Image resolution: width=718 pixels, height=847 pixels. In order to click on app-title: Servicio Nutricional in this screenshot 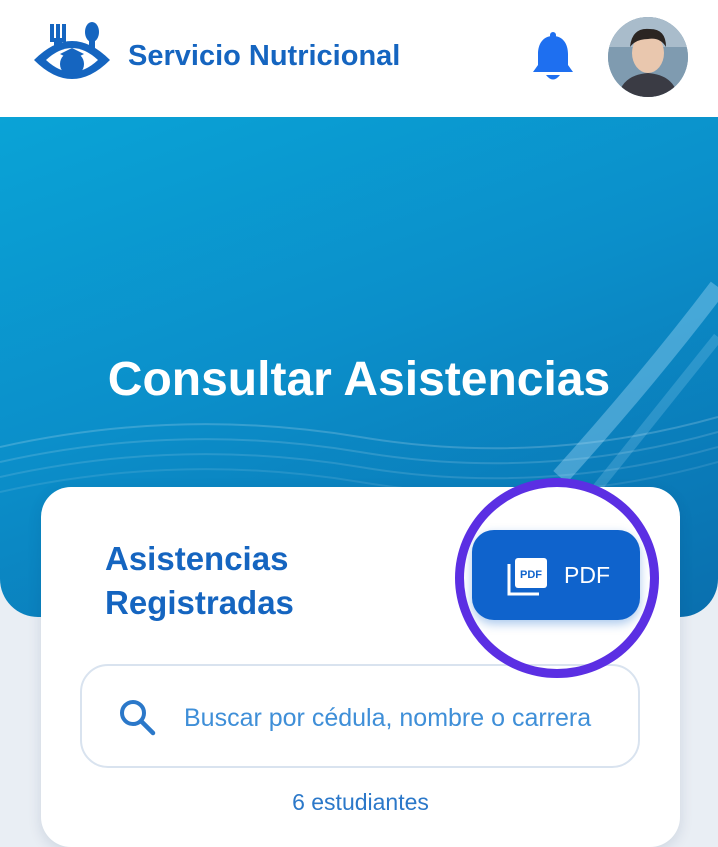, I will do `click(264, 56)`.